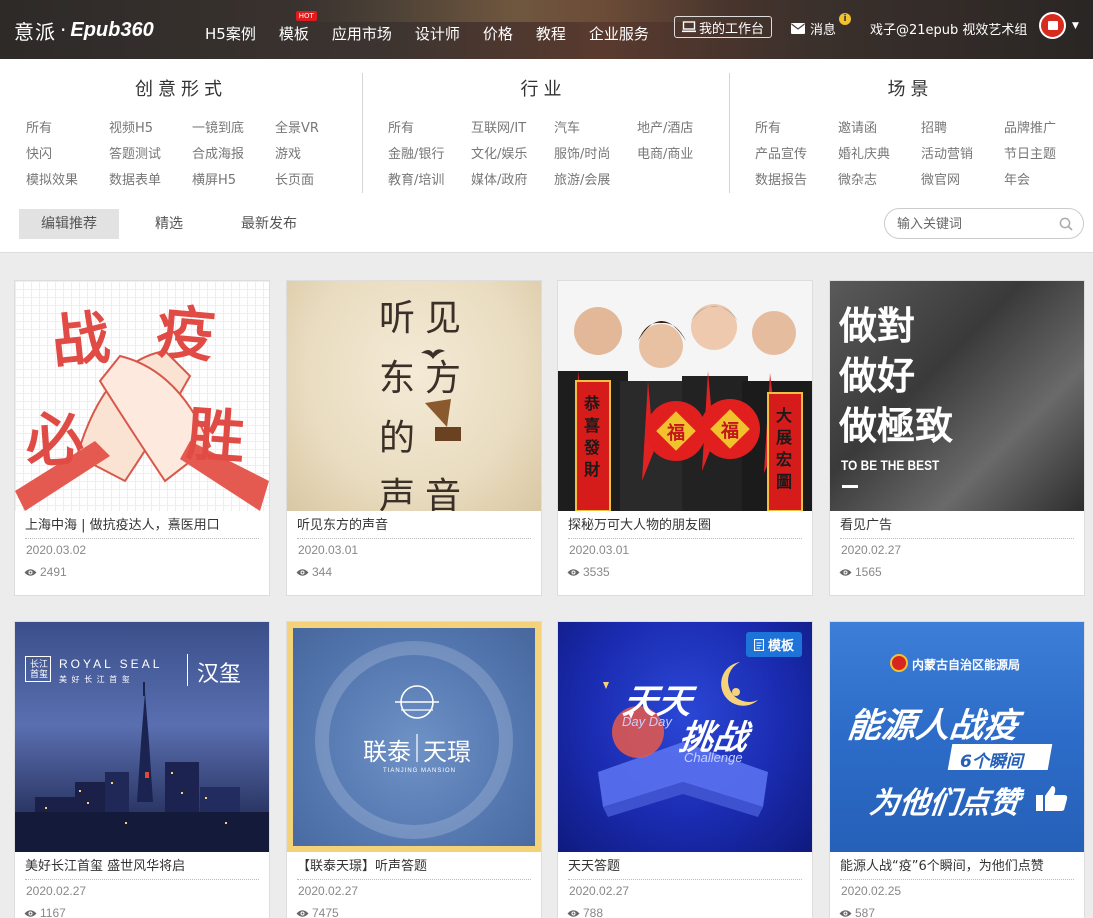  Describe the element at coordinates (269, 224) in the screenshot. I see `tab-latest: 最新发布` at that location.